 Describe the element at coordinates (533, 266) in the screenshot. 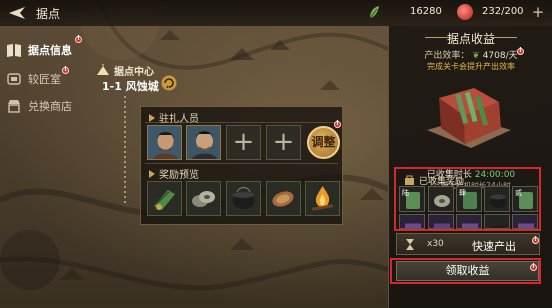

I see `claim-alert-badge` at that location.